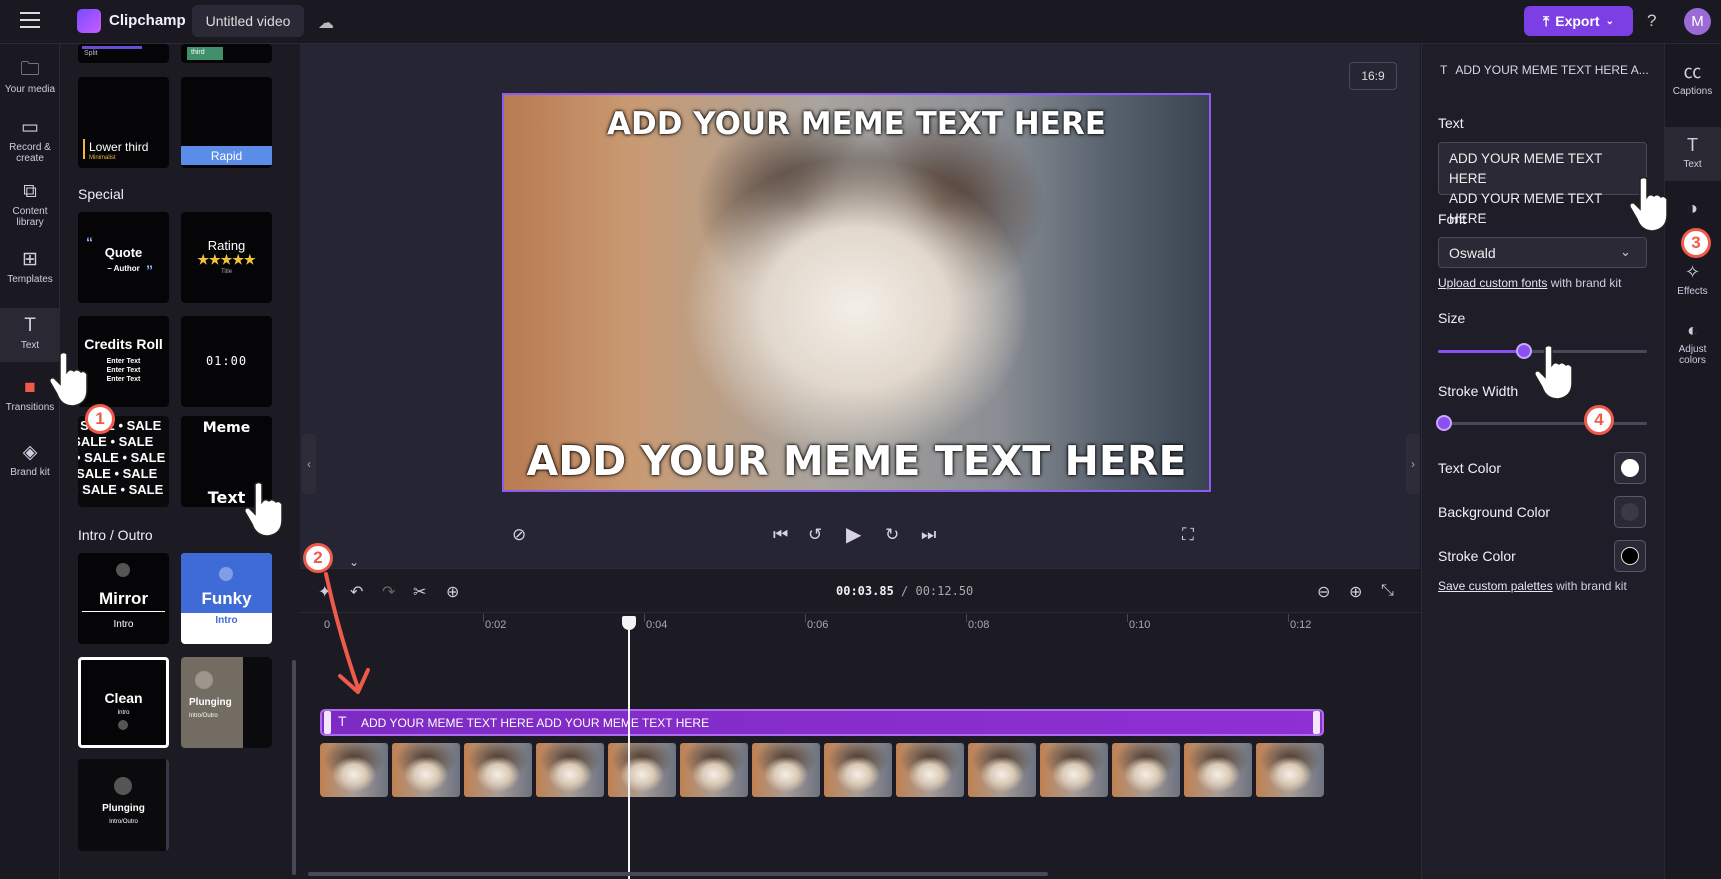 This screenshot has height=879, width=1721. What do you see at coordinates (309, 464) in the screenshot?
I see `collapse-left-panel-button: ‹` at bounding box center [309, 464].